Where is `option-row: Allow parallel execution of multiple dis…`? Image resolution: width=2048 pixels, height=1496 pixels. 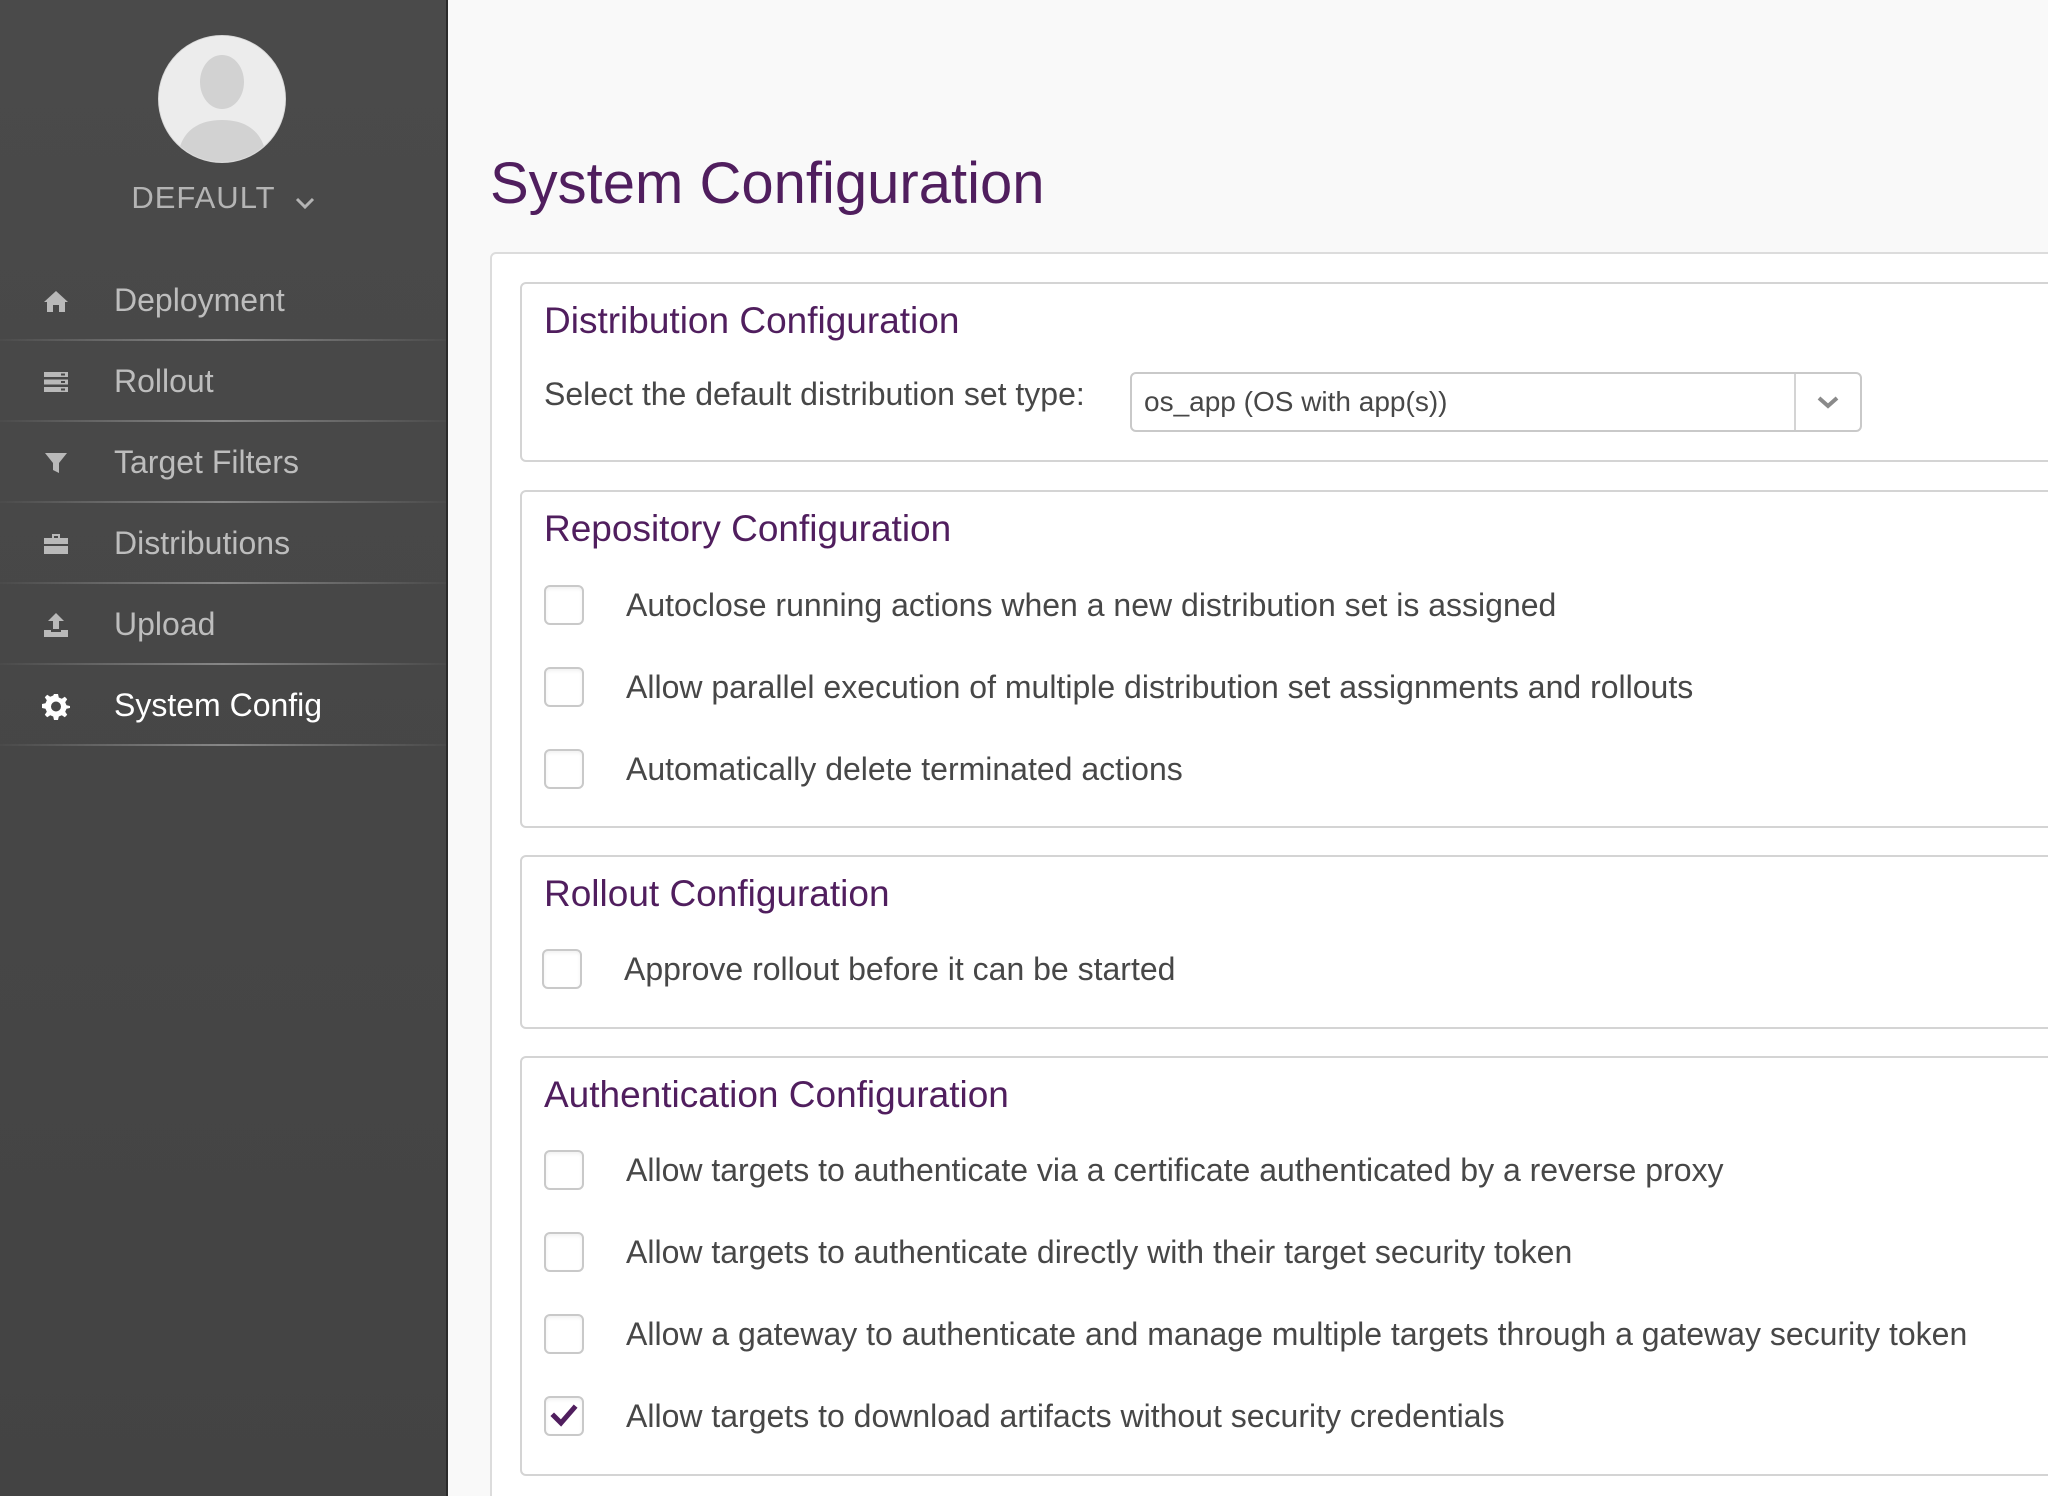 option-row: Allow parallel execution of multiple dis… is located at coordinates (1118, 687).